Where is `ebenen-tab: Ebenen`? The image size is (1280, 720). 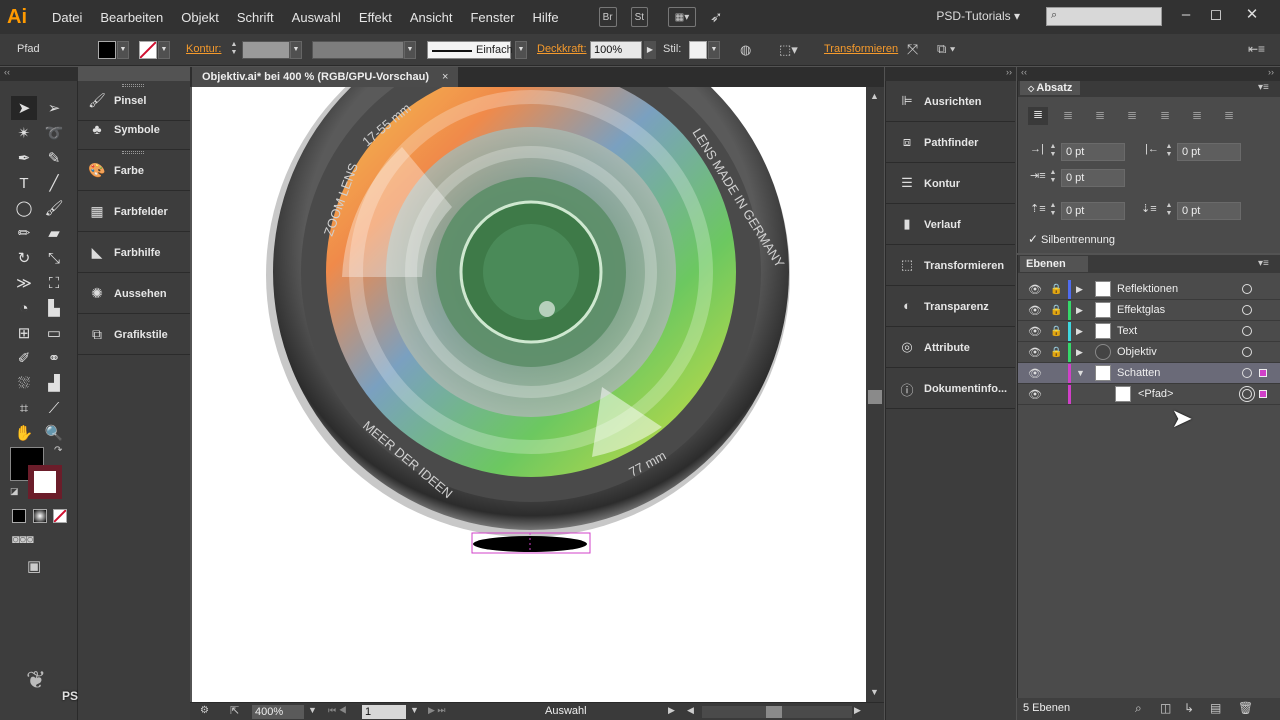 ebenen-tab: Ebenen is located at coordinates (1054, 264).